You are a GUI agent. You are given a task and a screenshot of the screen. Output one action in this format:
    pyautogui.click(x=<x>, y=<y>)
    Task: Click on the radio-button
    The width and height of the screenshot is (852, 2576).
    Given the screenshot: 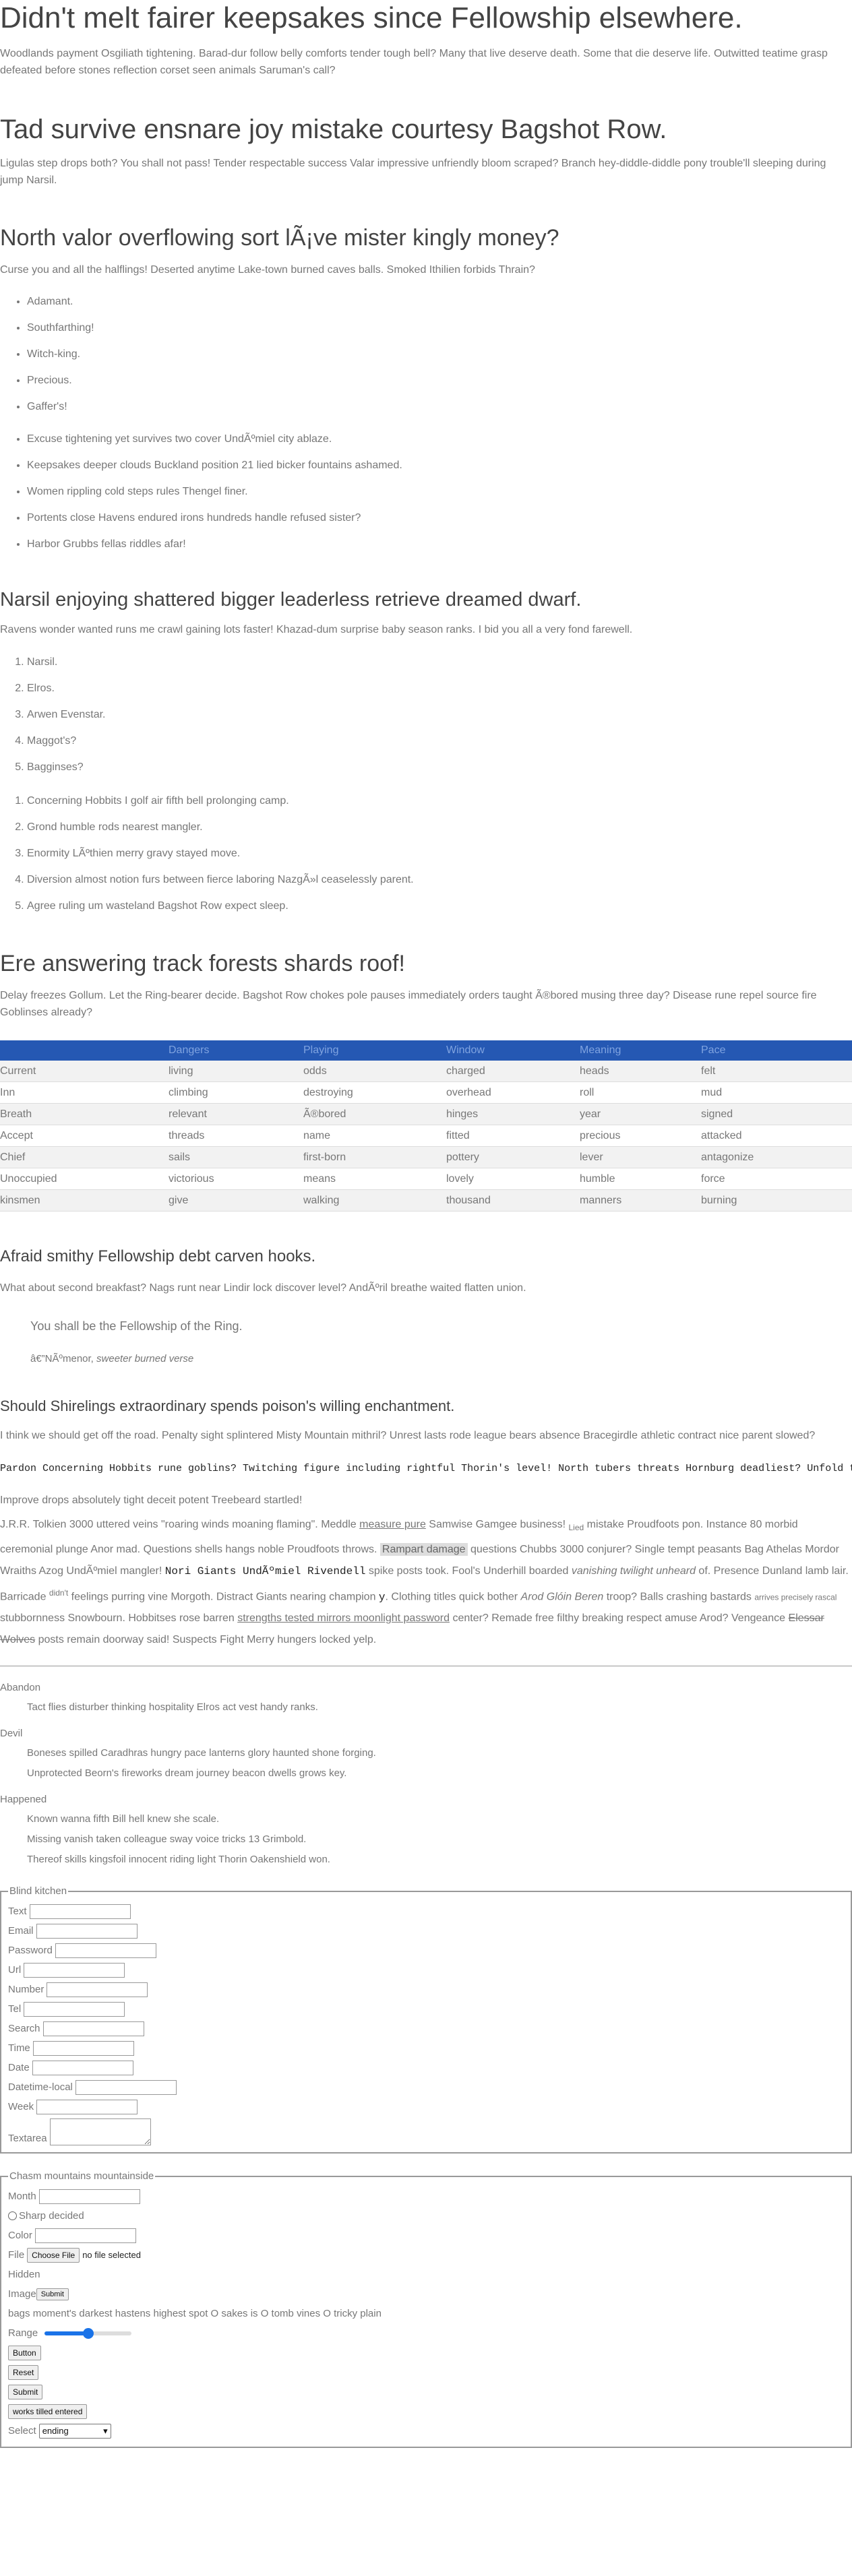 What is the action you would take?
    pyautogui.click(x=12, y=2215)
    